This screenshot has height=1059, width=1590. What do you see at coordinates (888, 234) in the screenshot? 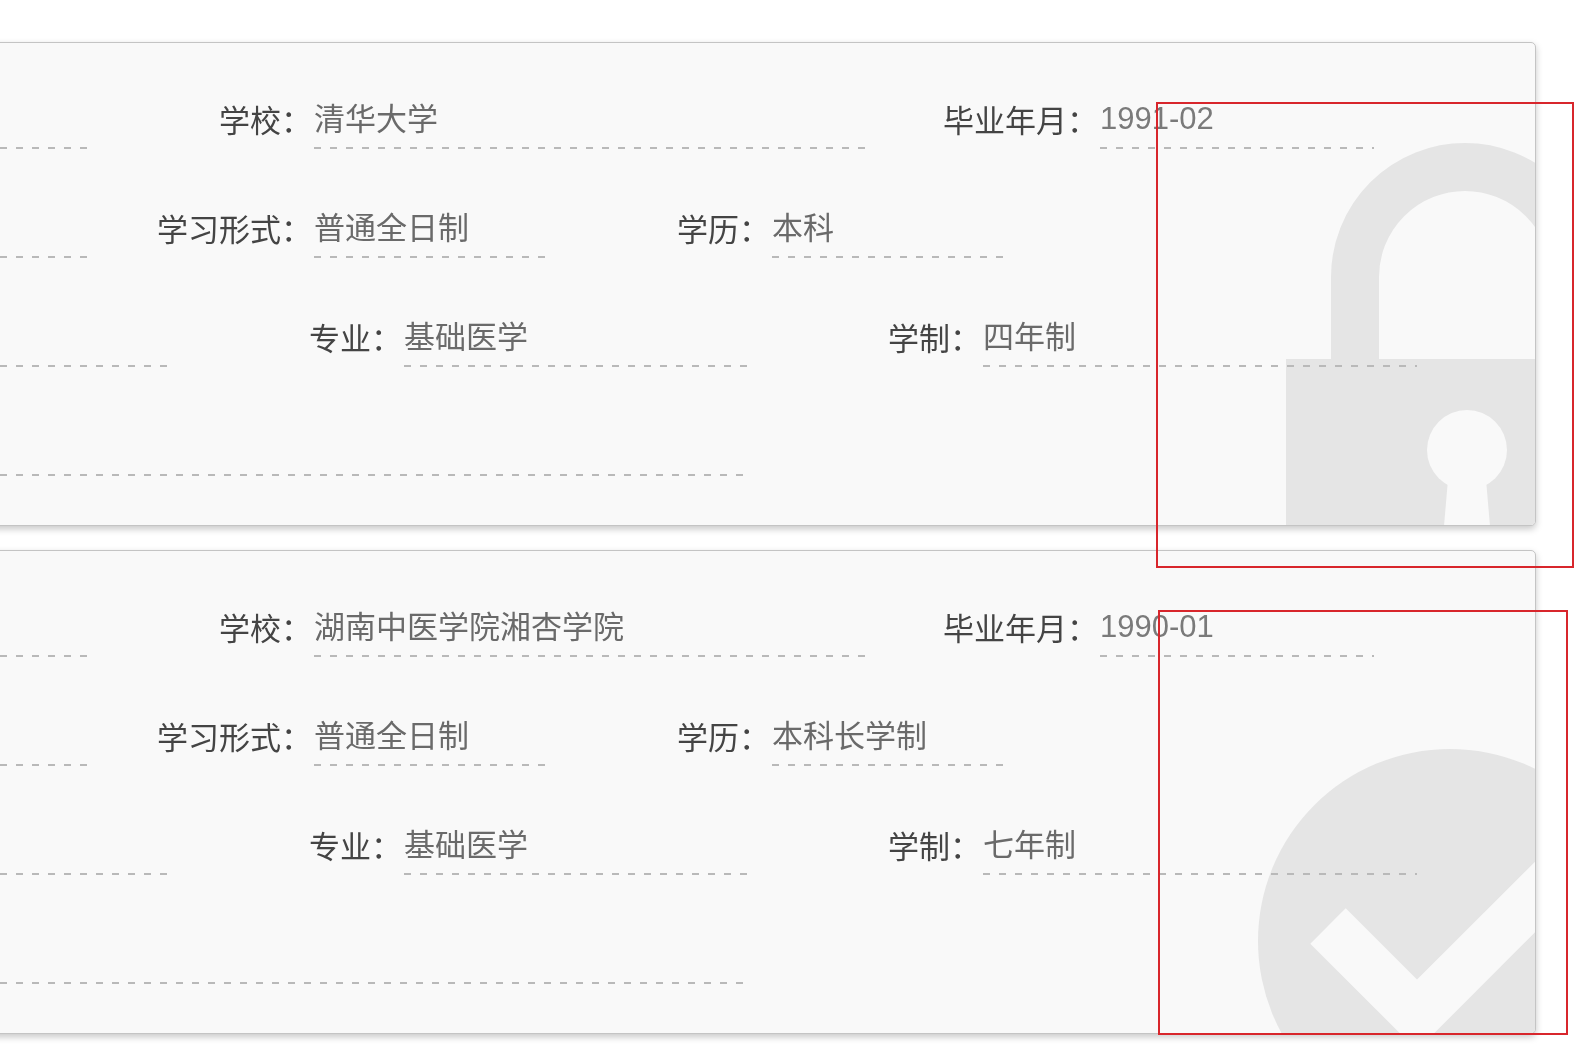
I see `field-value: 本科` at bounding box center [888, 234].